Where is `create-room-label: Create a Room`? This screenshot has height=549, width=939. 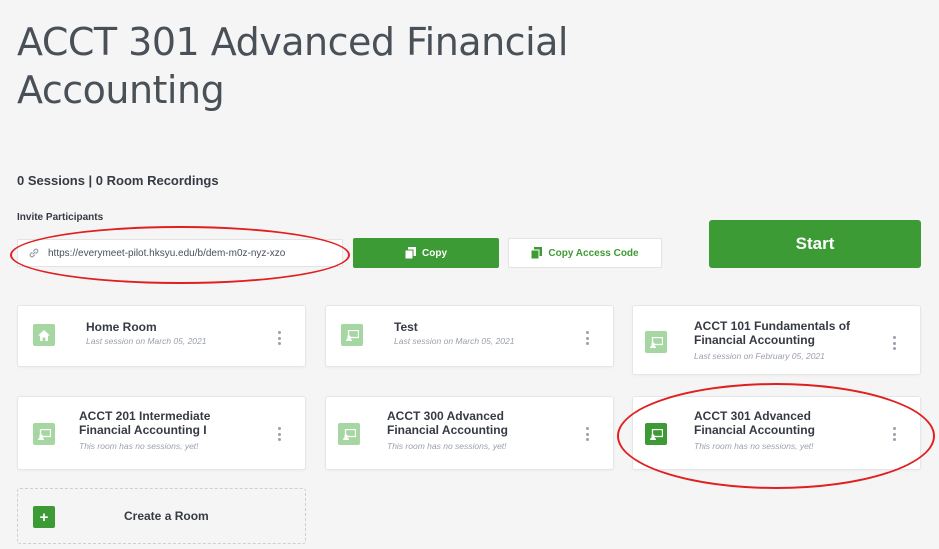 create-room-label: Create a Room is located at coordinates (166, 516).